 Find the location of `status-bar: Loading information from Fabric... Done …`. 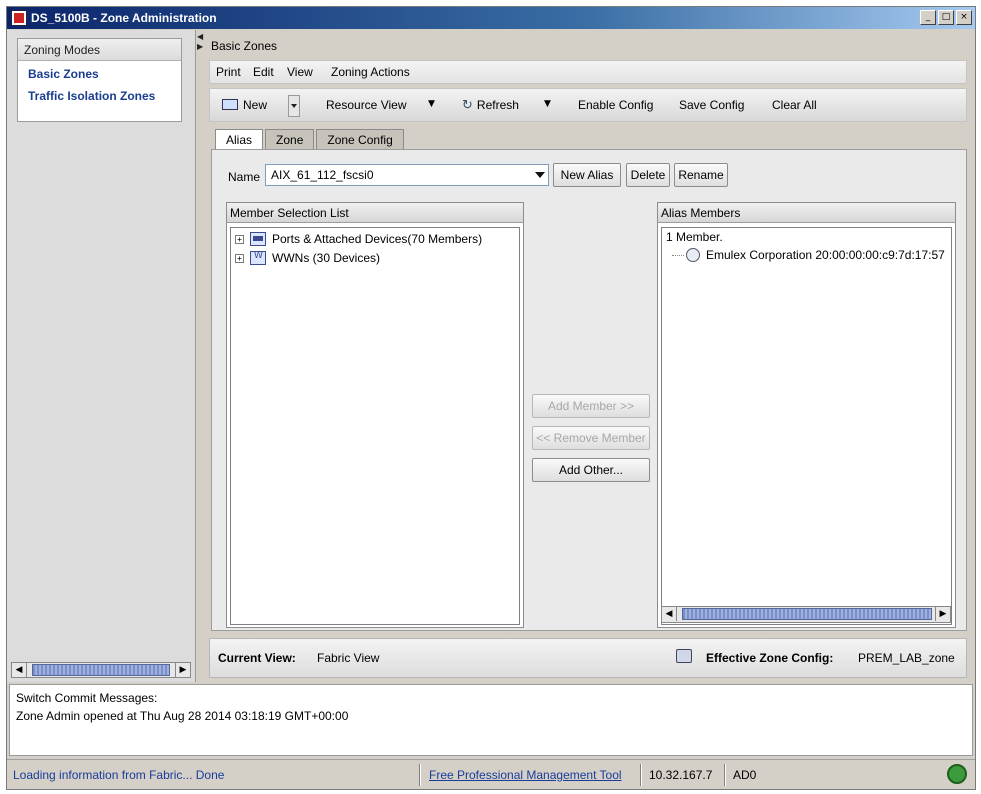

status-bar: Loading information from Fabric... Done … is located at coordinates (491, 774).